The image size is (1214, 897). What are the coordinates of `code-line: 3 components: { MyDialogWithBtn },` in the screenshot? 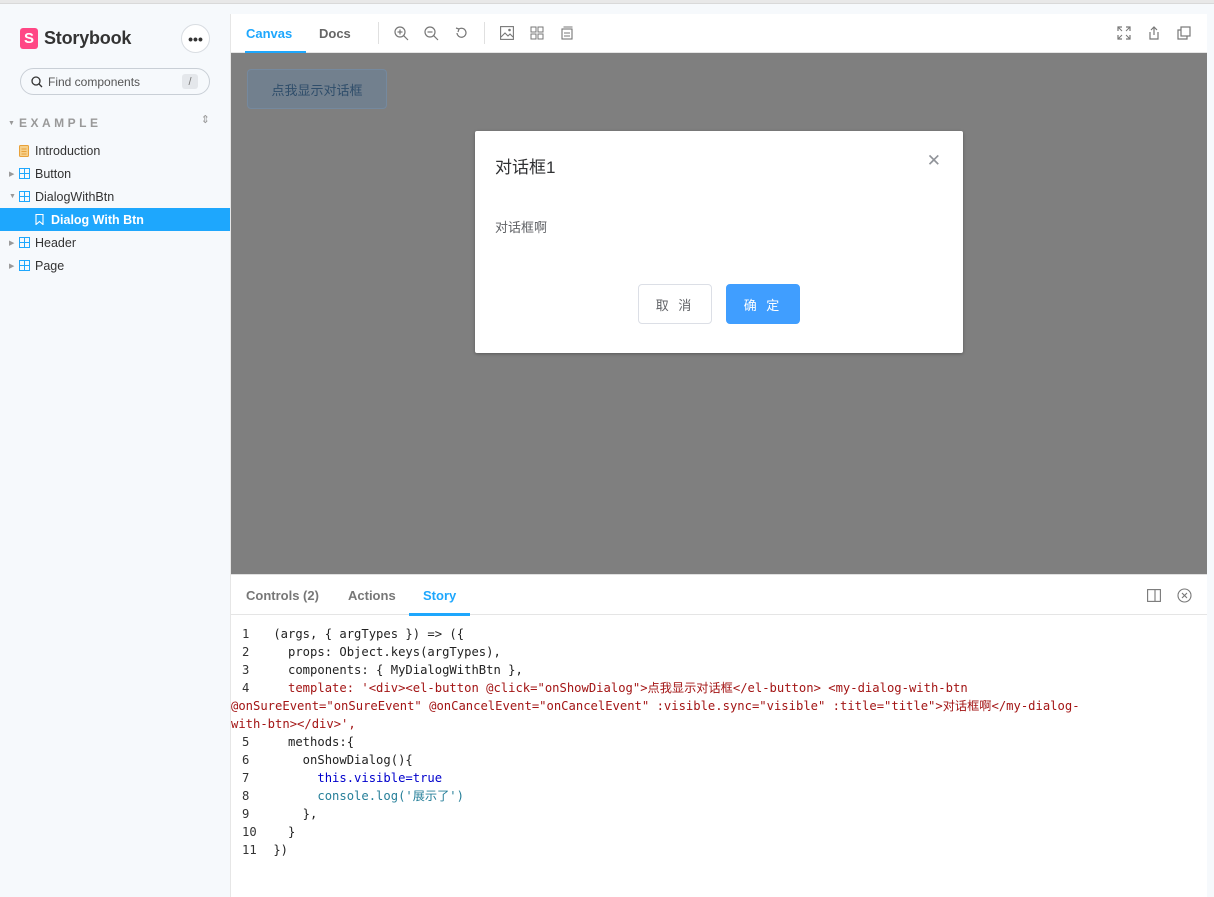 It's located at (382, 670).